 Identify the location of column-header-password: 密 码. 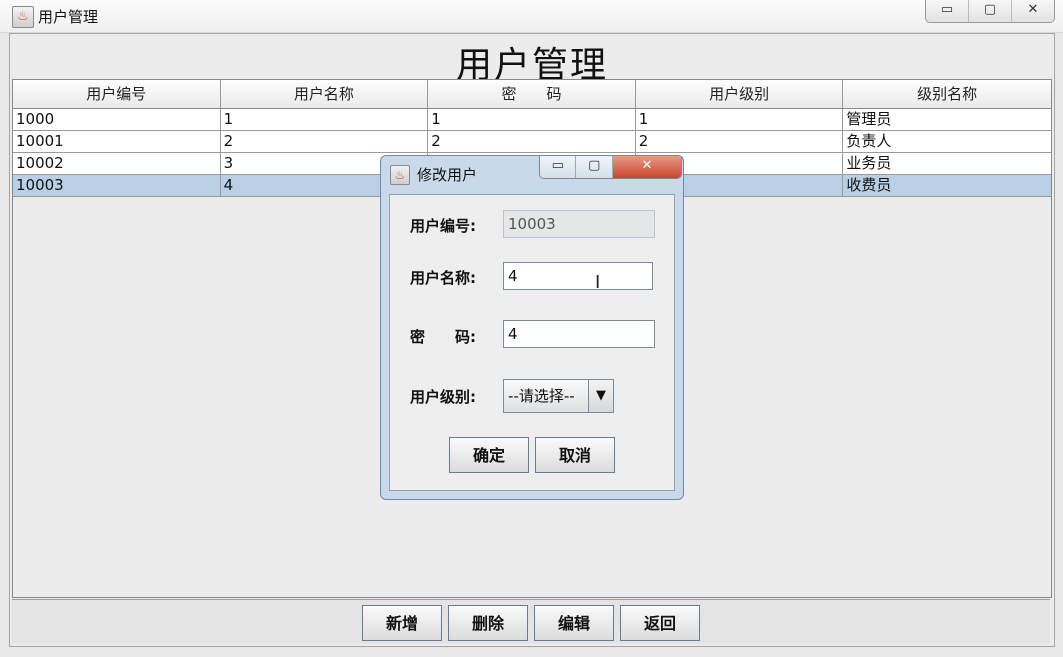
(532, 94).